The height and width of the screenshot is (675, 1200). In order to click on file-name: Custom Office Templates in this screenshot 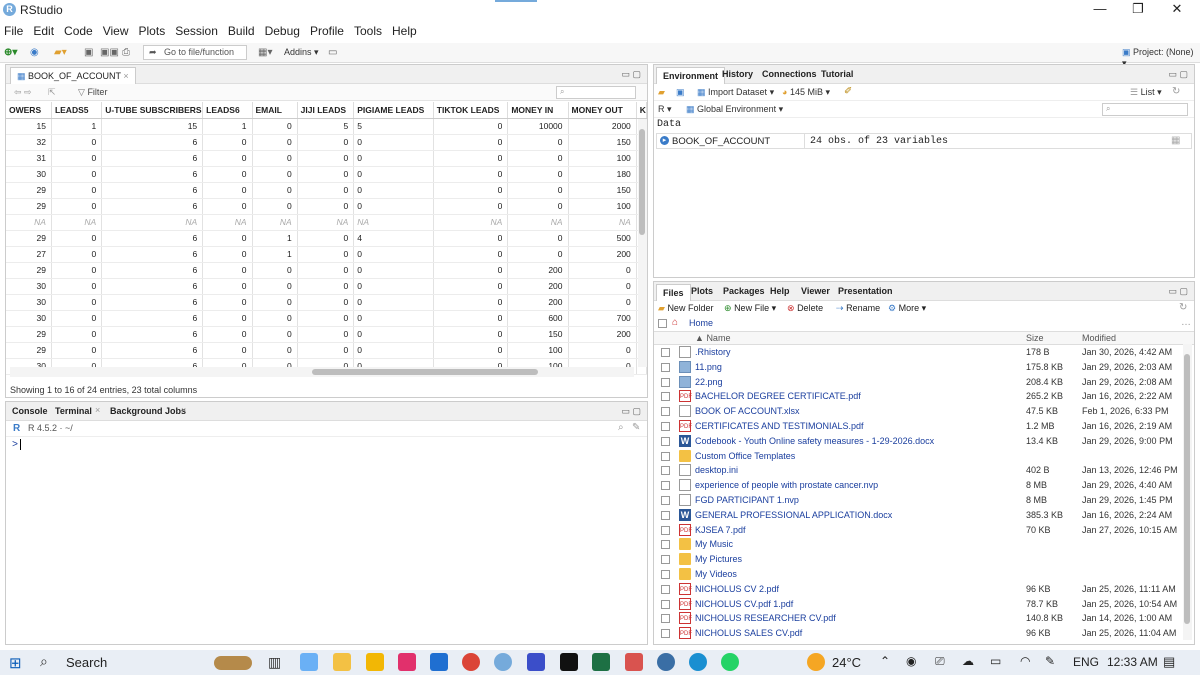, I will do `click(745, 456)`.